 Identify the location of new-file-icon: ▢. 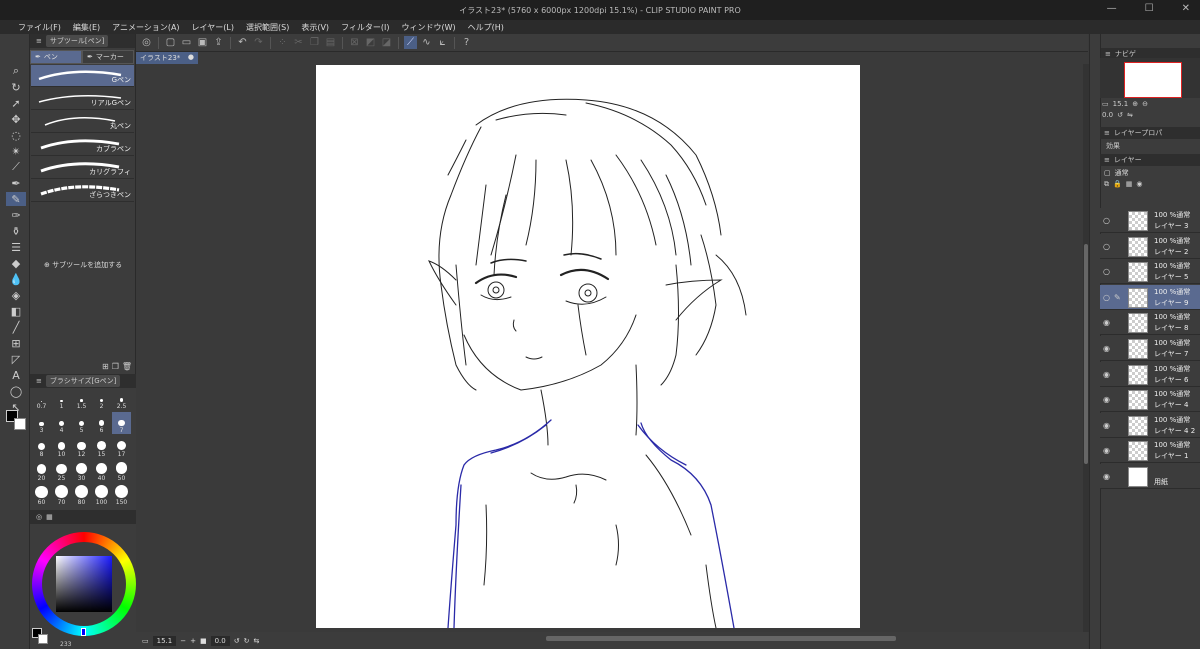
(170, 42).